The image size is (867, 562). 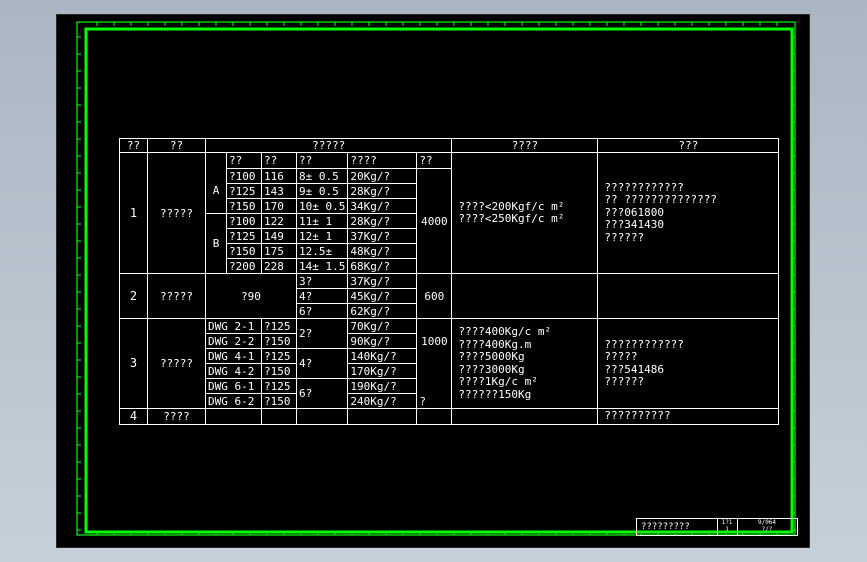 I want to click on spec-weight: 240Kg/?, so click(x=382, y=401).